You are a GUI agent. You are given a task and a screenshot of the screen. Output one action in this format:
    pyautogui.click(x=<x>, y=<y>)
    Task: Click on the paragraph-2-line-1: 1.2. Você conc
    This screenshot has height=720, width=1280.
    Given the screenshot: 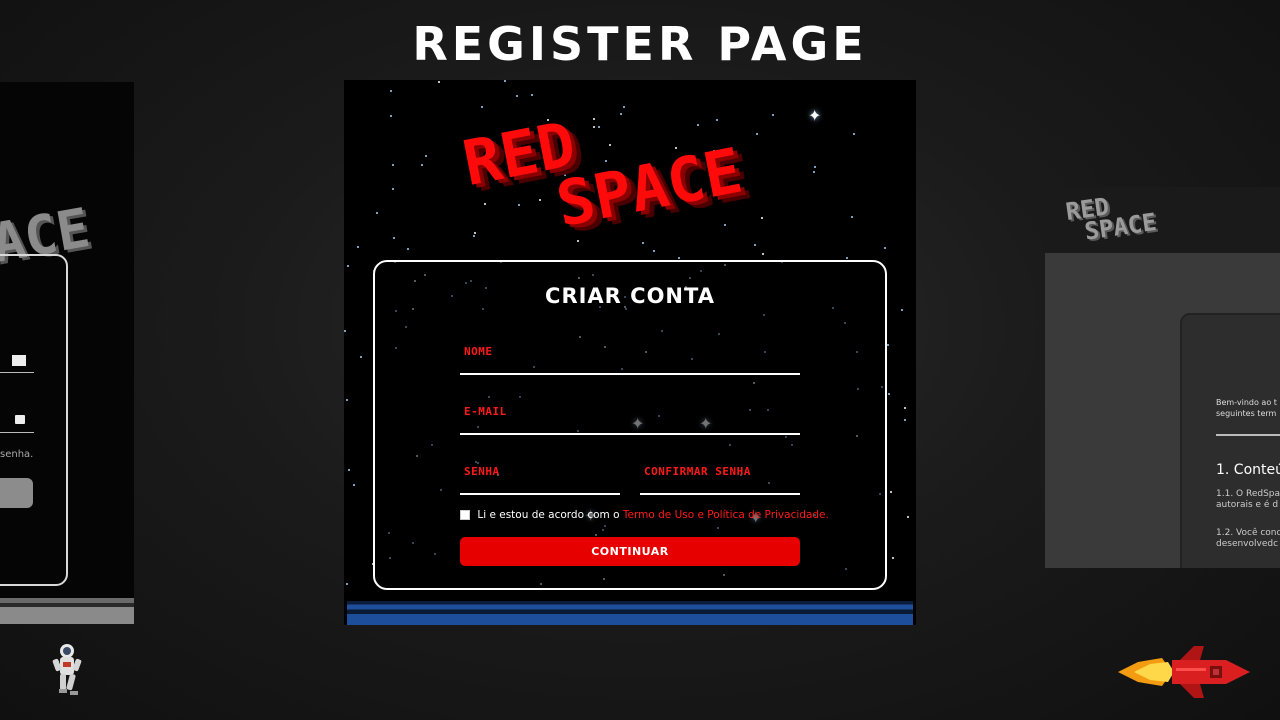 What is the action you would take?
    pyautogui.click(x=1248, y=533)
    